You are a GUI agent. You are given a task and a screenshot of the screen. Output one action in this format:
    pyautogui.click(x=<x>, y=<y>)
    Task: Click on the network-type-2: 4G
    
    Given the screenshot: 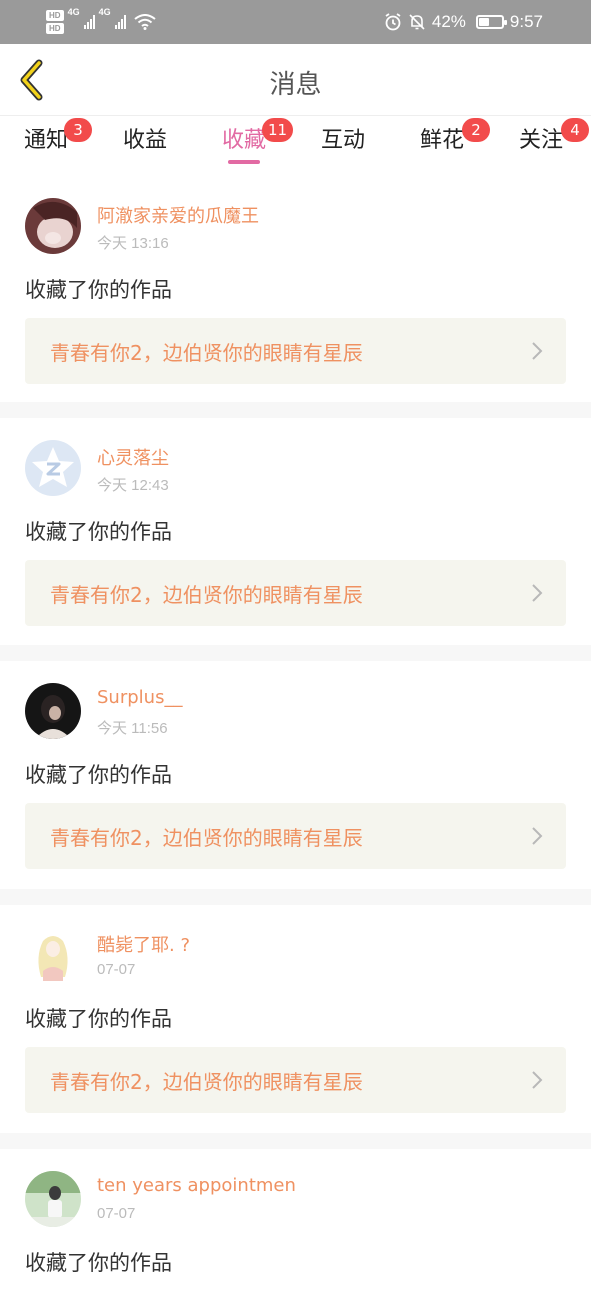 What is the action you would take?
    pyautogui.click(x=104, y=12)
    